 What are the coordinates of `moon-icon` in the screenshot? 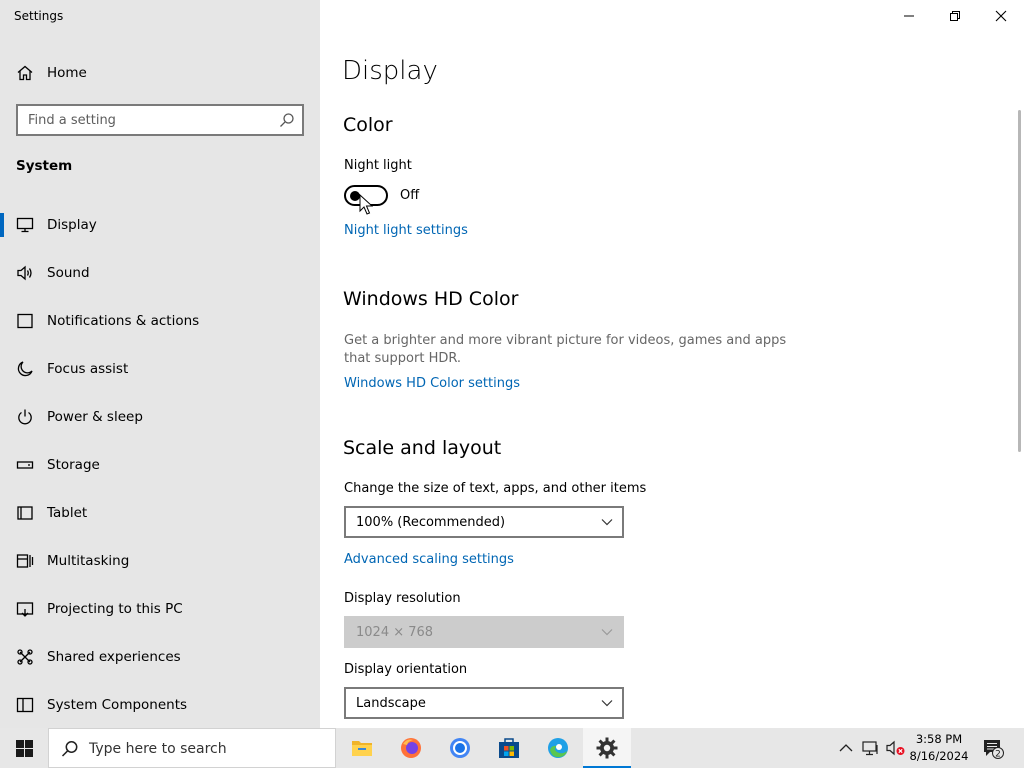 It's located at (25, 369).